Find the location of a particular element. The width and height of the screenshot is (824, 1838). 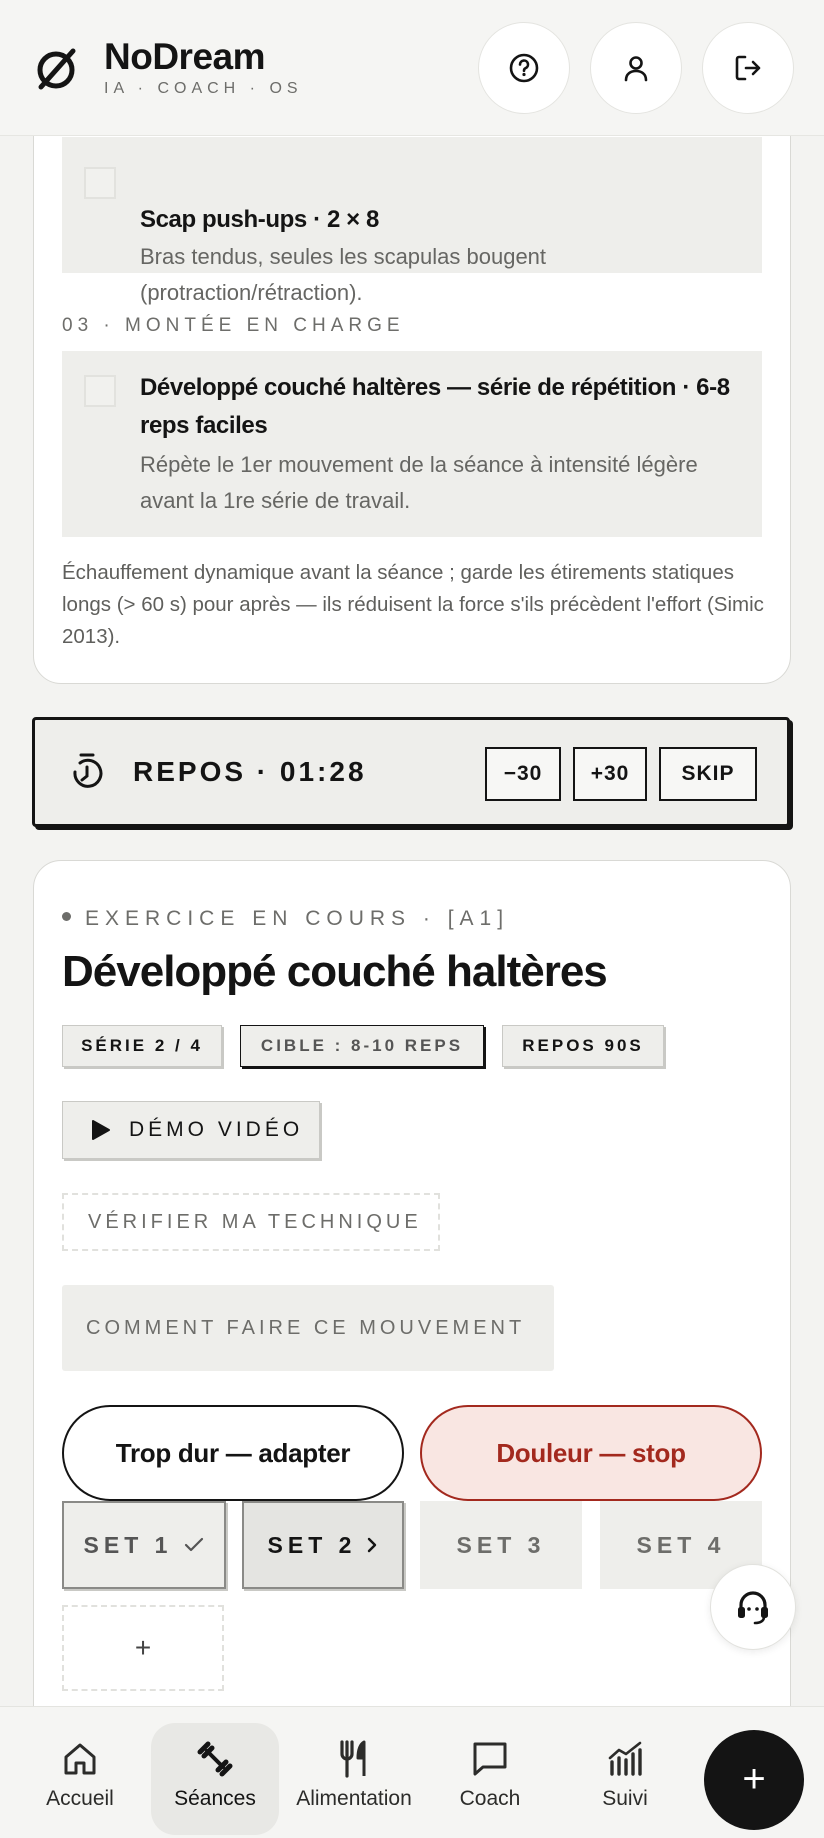

help-button is located at coordinates (524, 68).